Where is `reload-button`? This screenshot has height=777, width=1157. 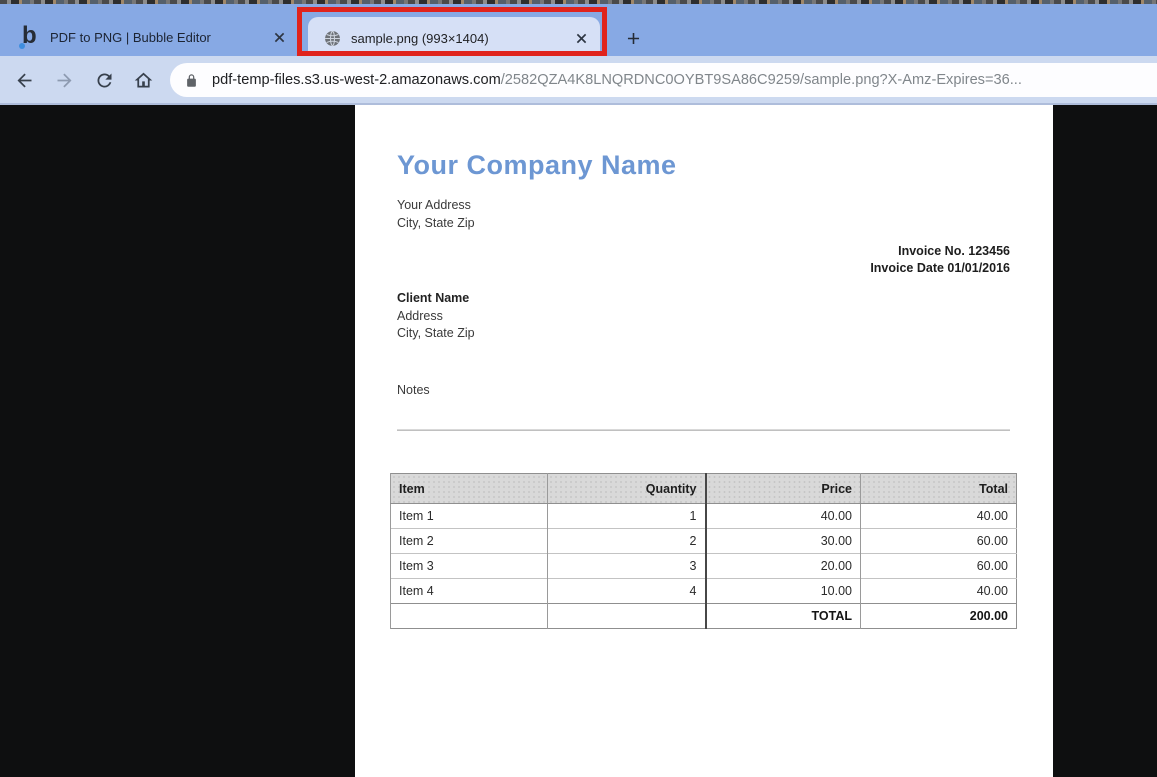 reload-button is located at coordinates (104, 80).